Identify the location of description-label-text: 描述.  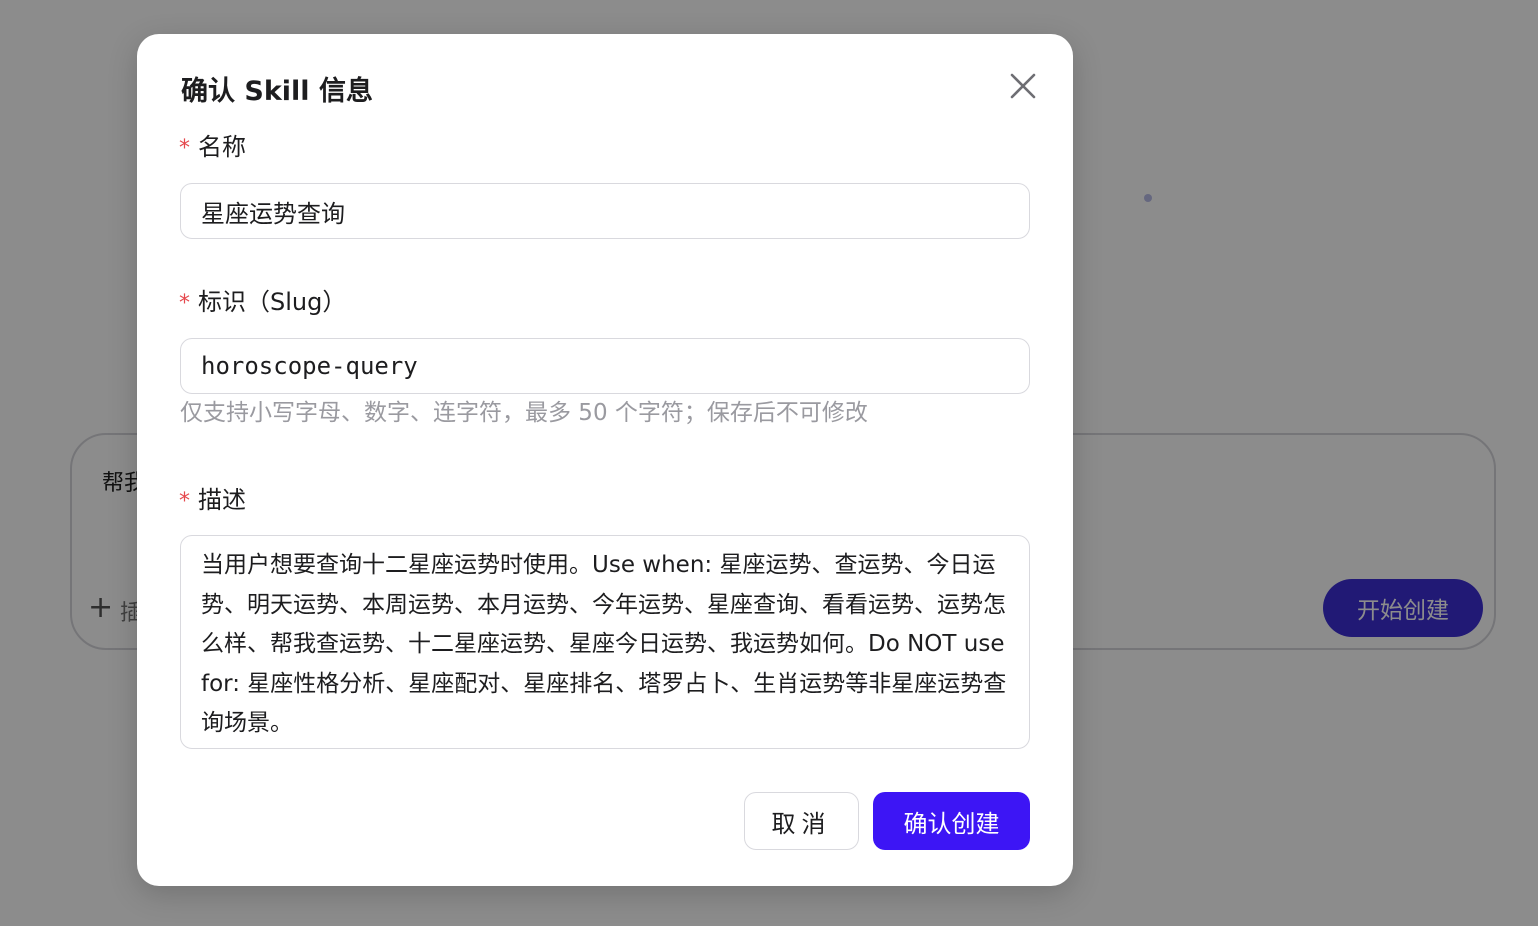
(222, 500).